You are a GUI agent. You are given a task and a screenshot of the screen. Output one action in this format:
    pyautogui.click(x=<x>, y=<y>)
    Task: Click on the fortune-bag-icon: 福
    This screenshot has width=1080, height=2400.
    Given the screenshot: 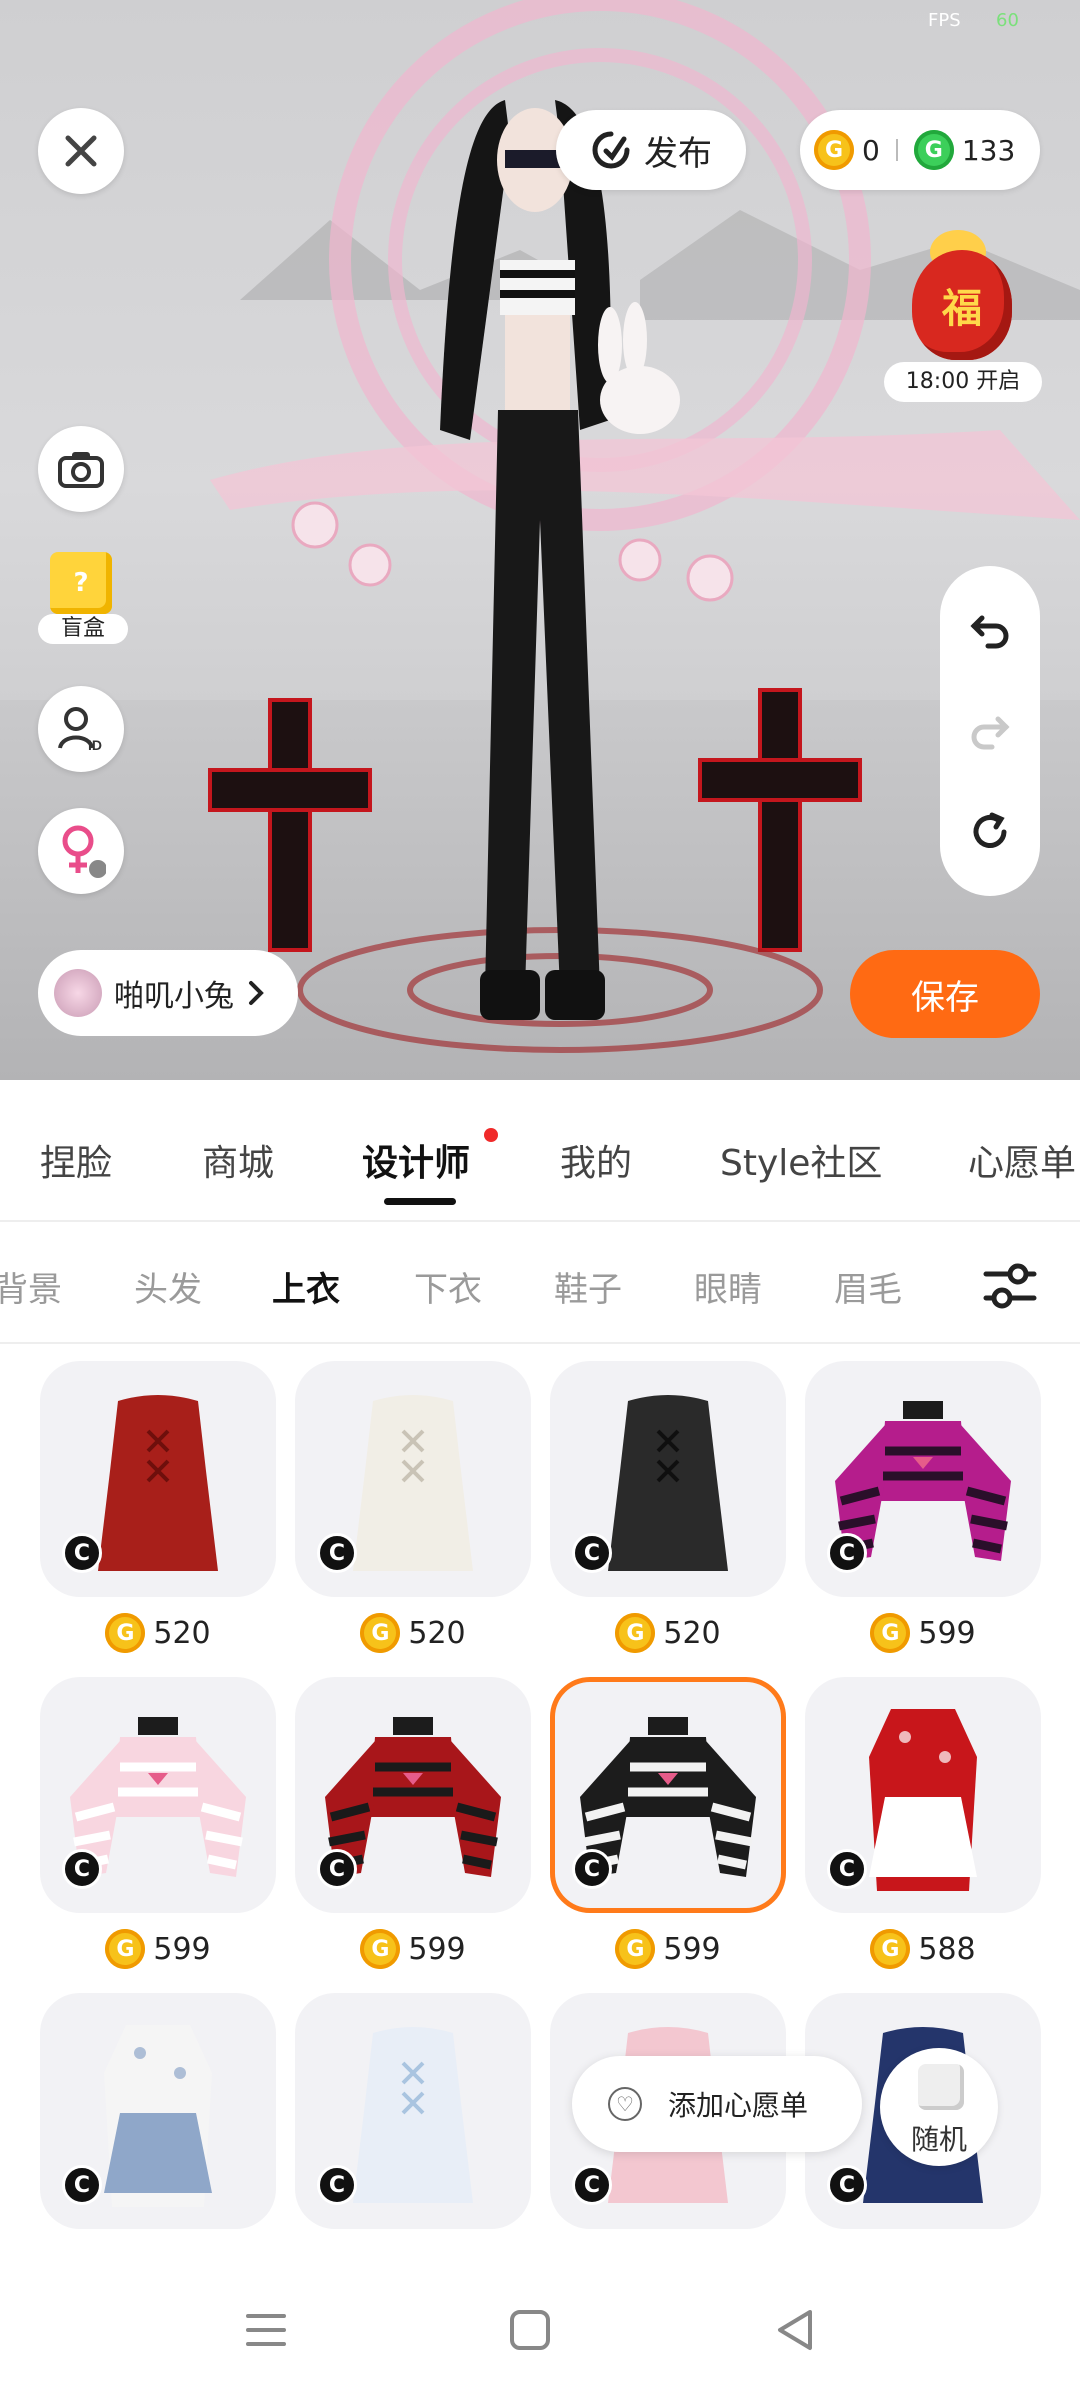 What is the action you would take?
    pyautogui.click(x=962, y=305)
    